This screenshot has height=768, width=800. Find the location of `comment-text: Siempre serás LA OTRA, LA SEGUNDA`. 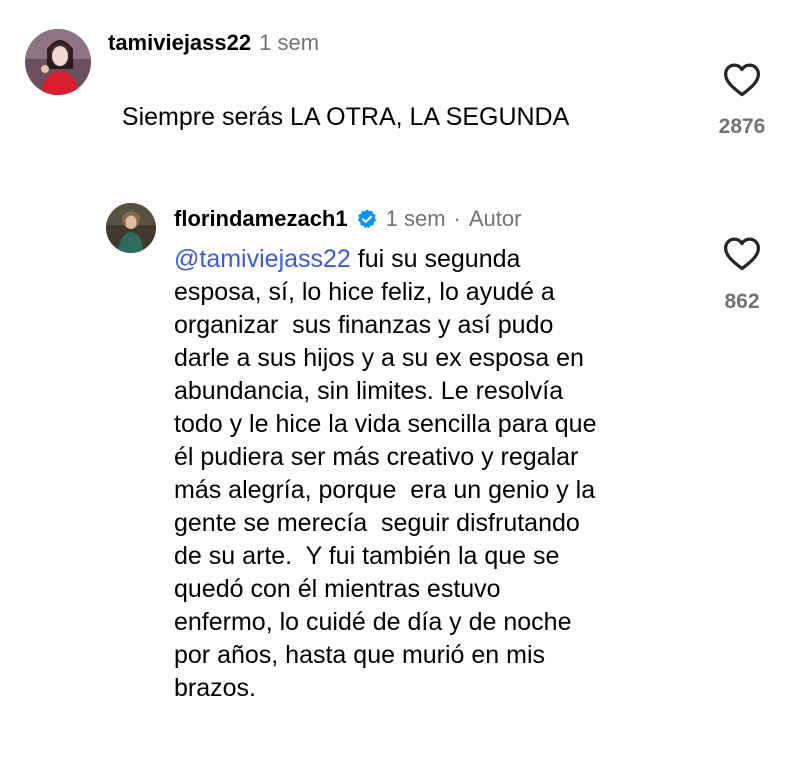

comment-text: Siempre serás LA OTRA, LA SEGUNDA is located at coordinates (338, 101).